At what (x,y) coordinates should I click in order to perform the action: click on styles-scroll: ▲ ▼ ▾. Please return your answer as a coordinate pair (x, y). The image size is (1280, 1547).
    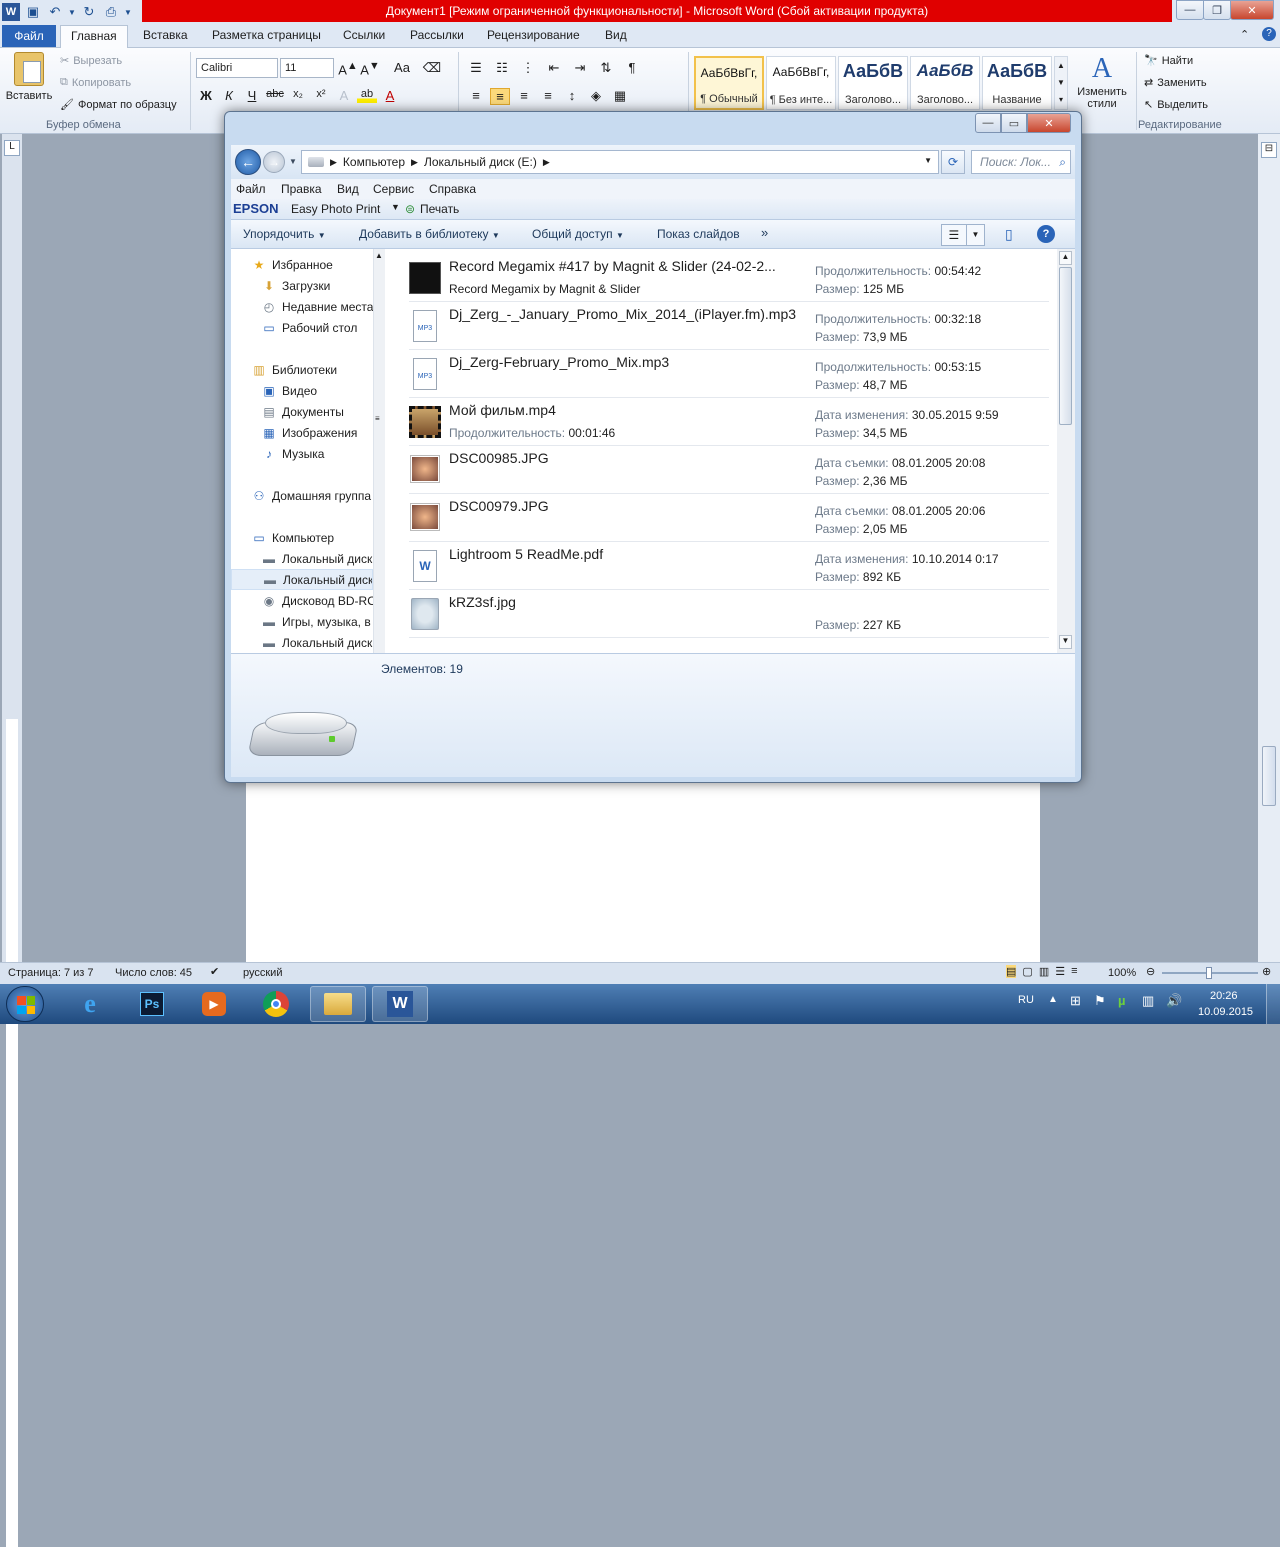
    Looking at the image, I should click on (1061, 83).